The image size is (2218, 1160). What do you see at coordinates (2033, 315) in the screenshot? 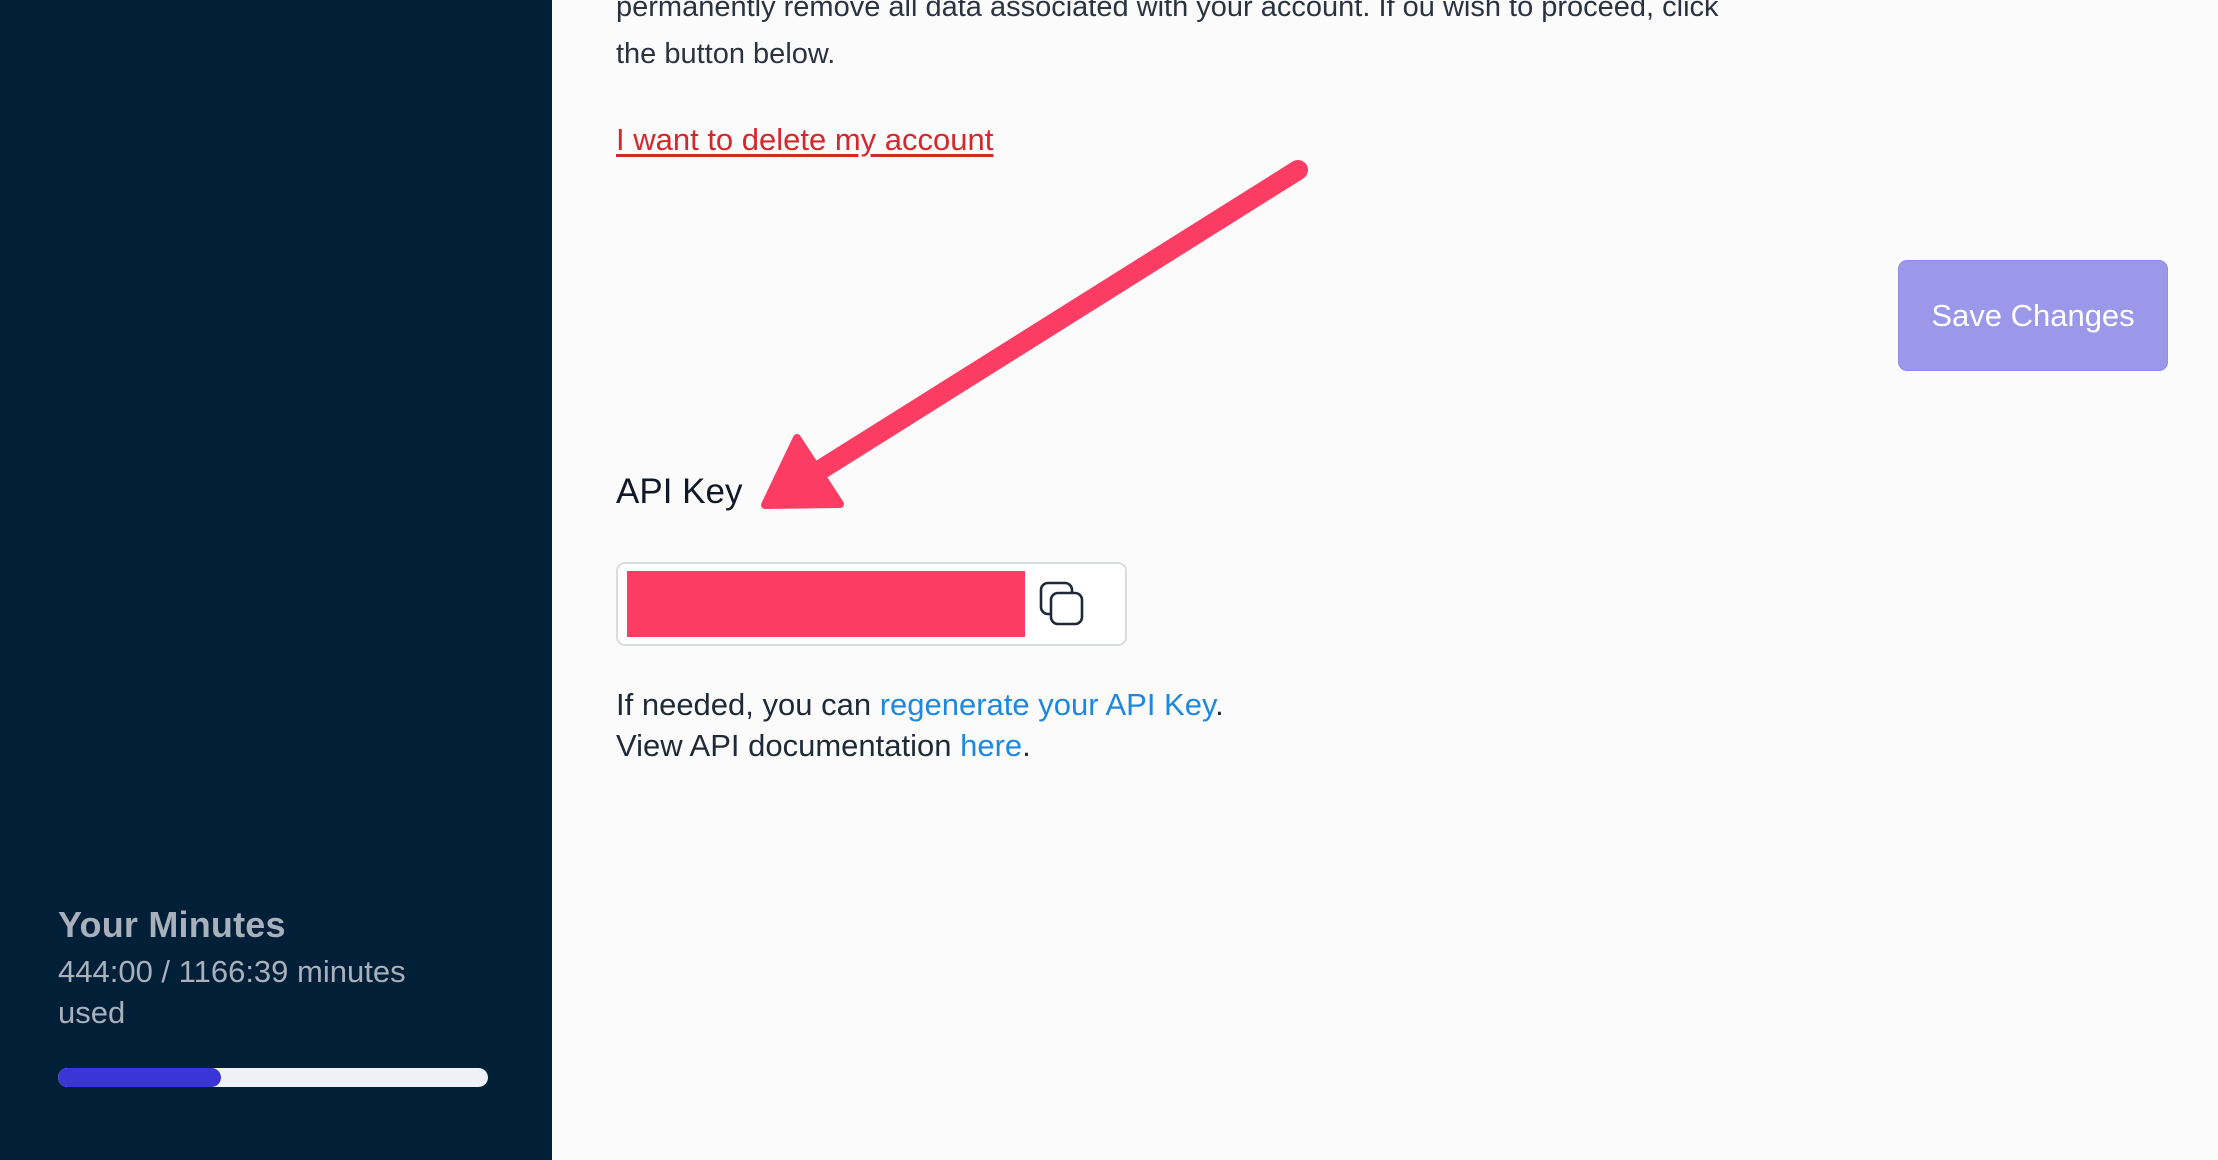
I see `save-changes-button: Save Changes` at bounding box center [2033, 315].